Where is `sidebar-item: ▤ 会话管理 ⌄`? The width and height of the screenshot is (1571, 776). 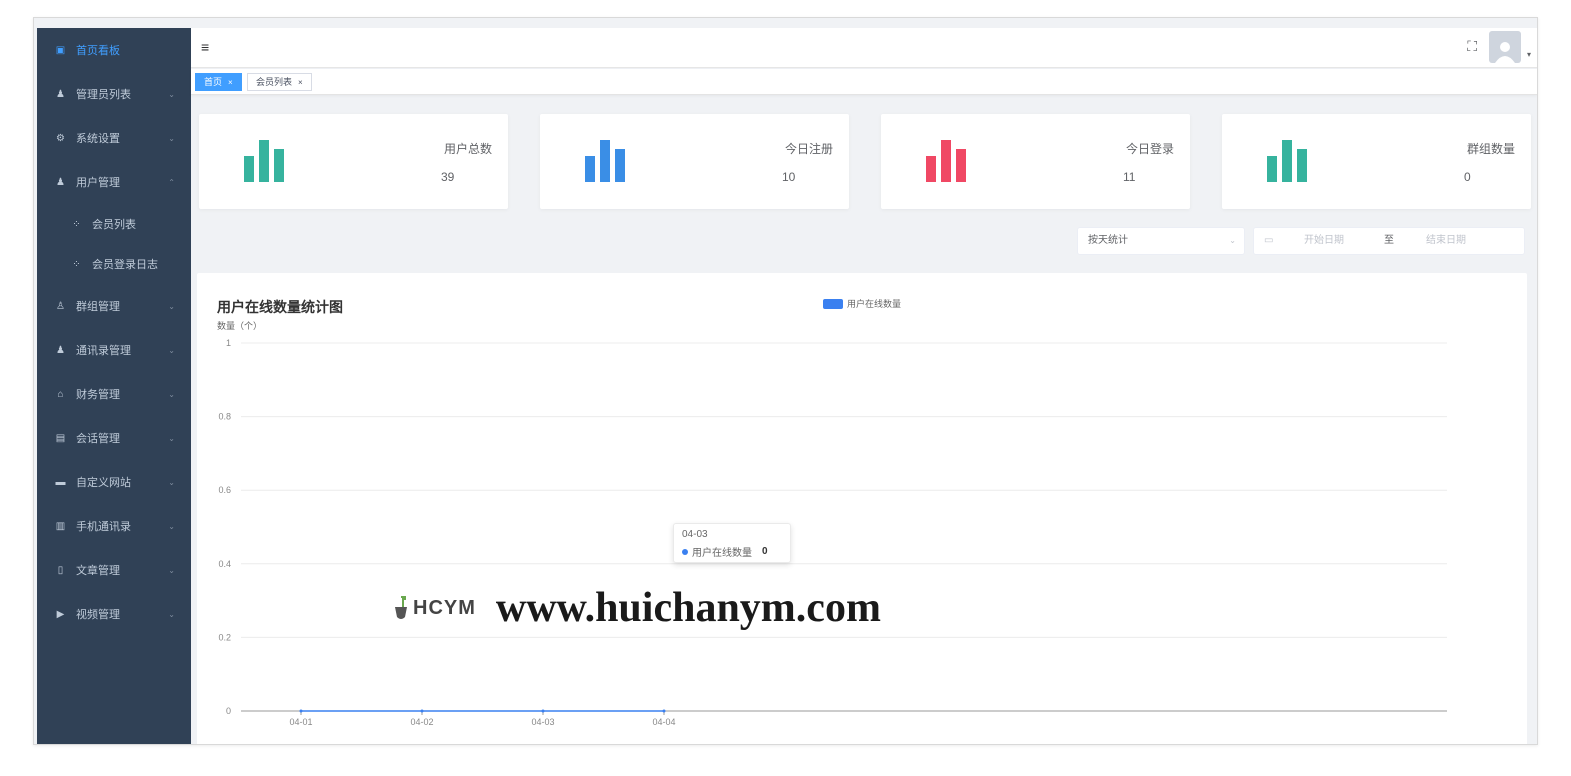 sidebar-item: ▤ 会话管理 ⌄ is located at coordinates (114, 438).